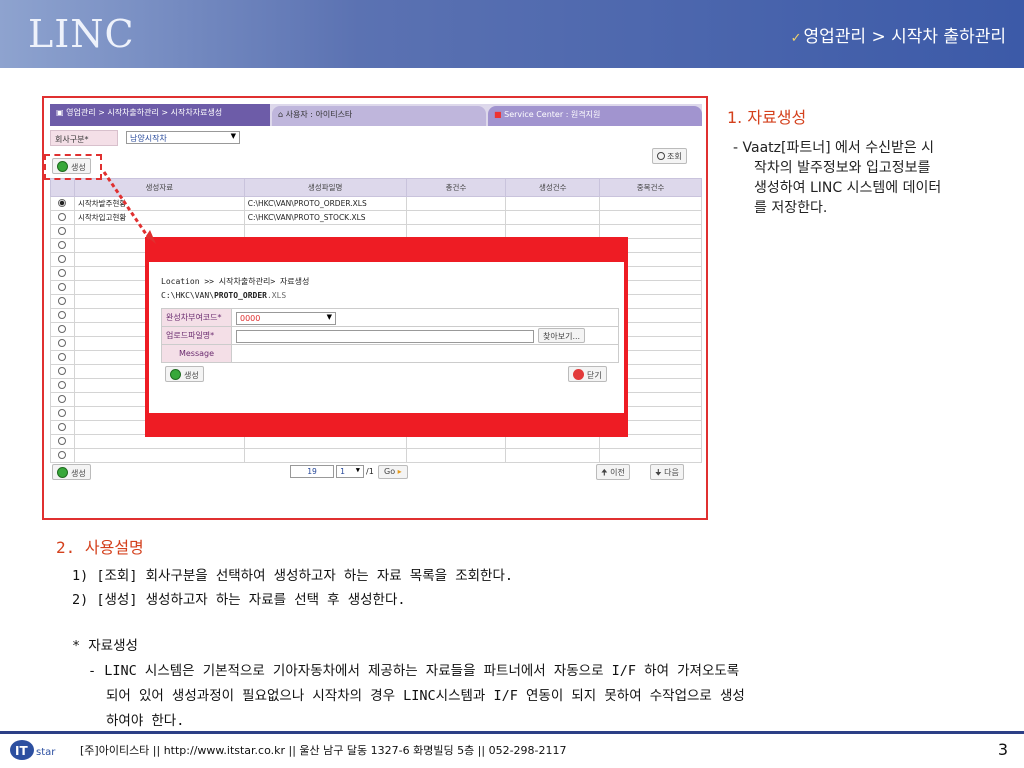  I want to click on page-select-value: 1, so click(342, 471).